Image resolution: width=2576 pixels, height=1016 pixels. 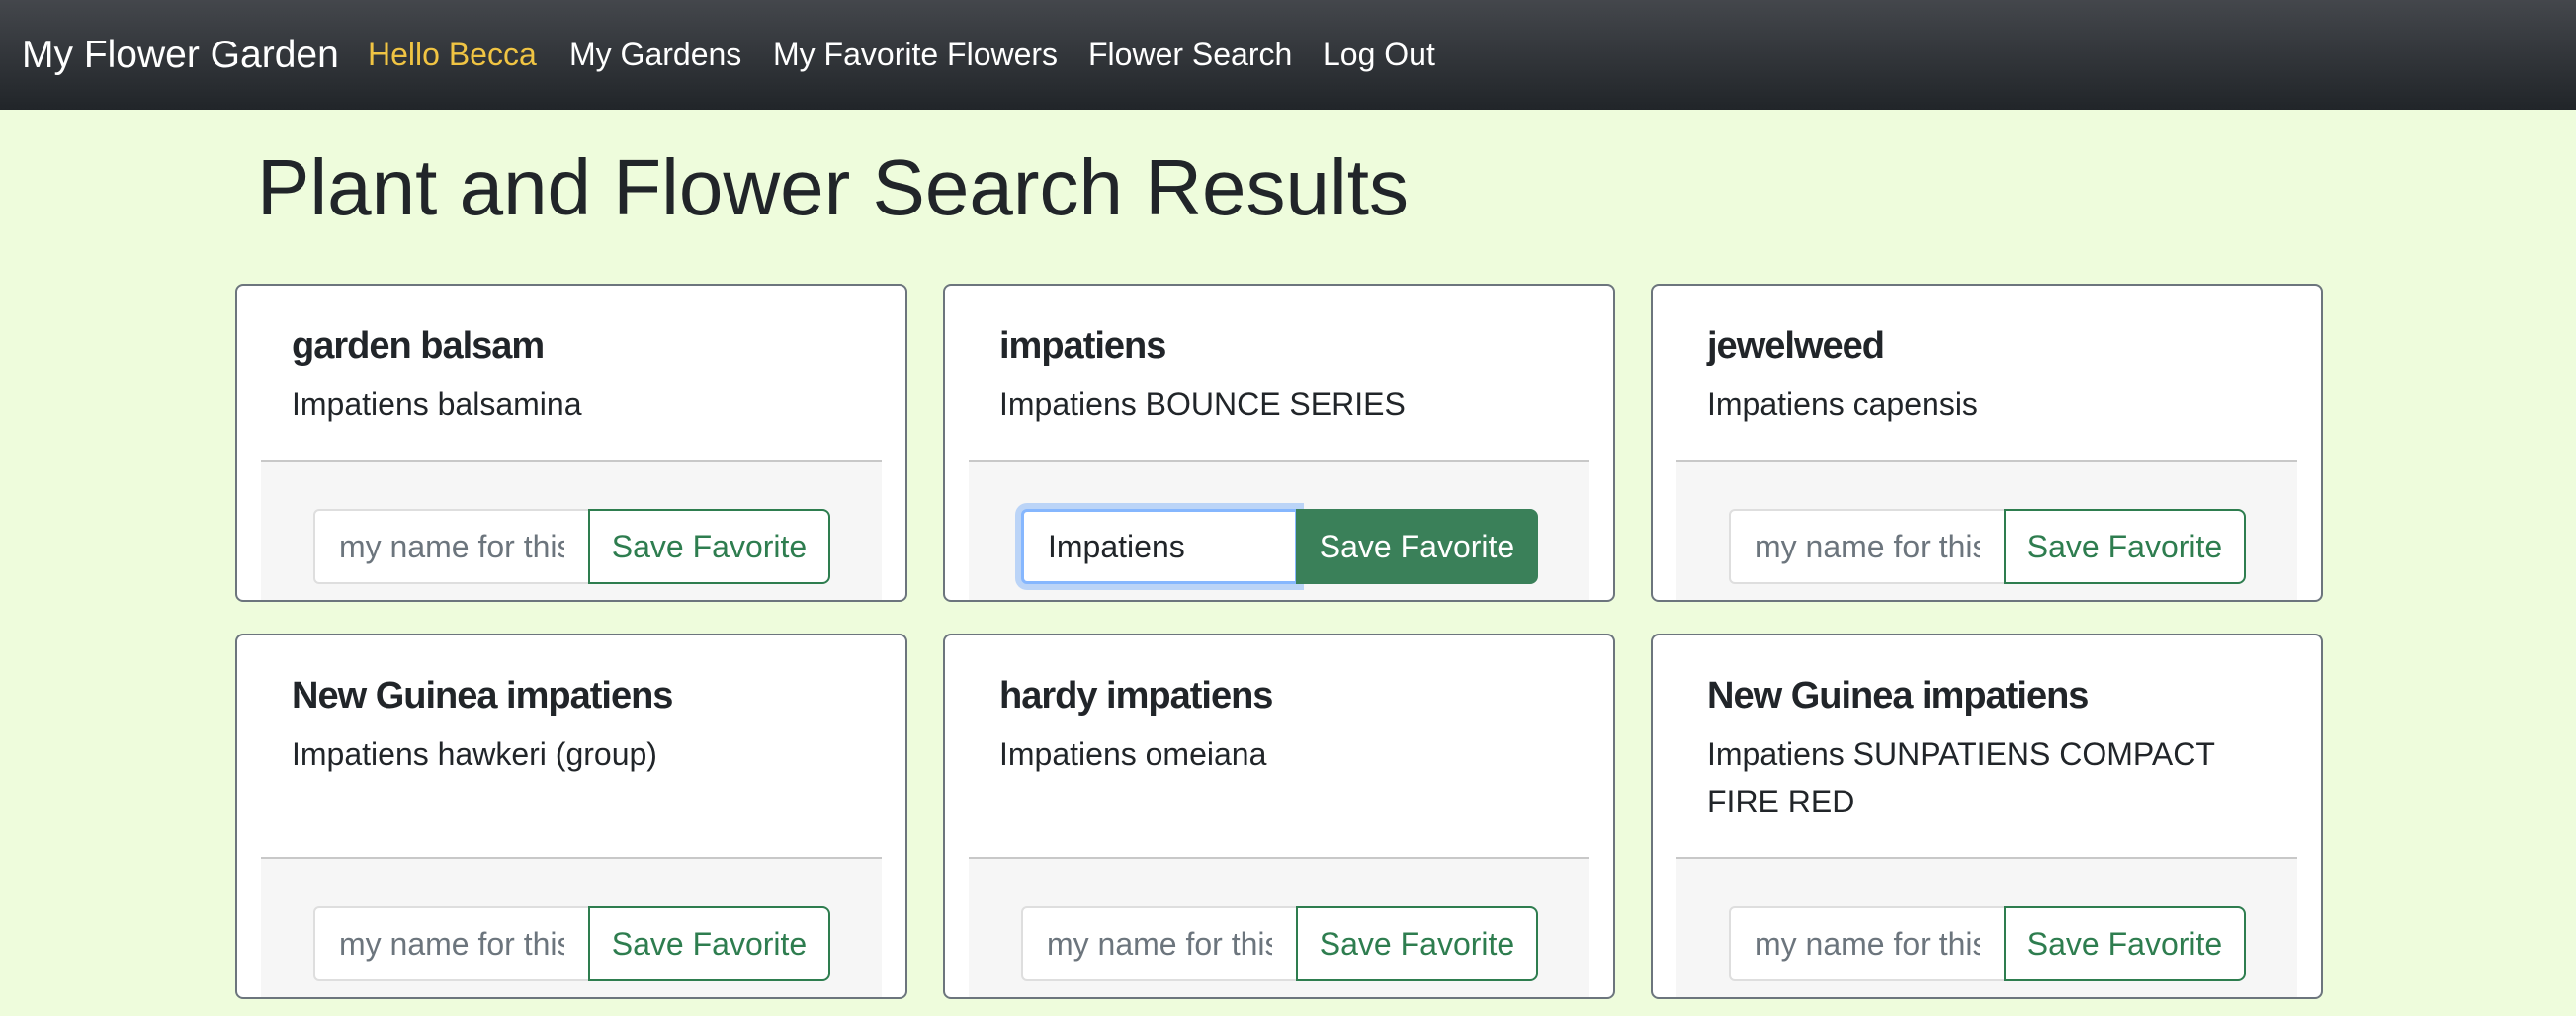 I want to click on nav-flower-search-link: Flower Search, so click(x=1190, y=55).